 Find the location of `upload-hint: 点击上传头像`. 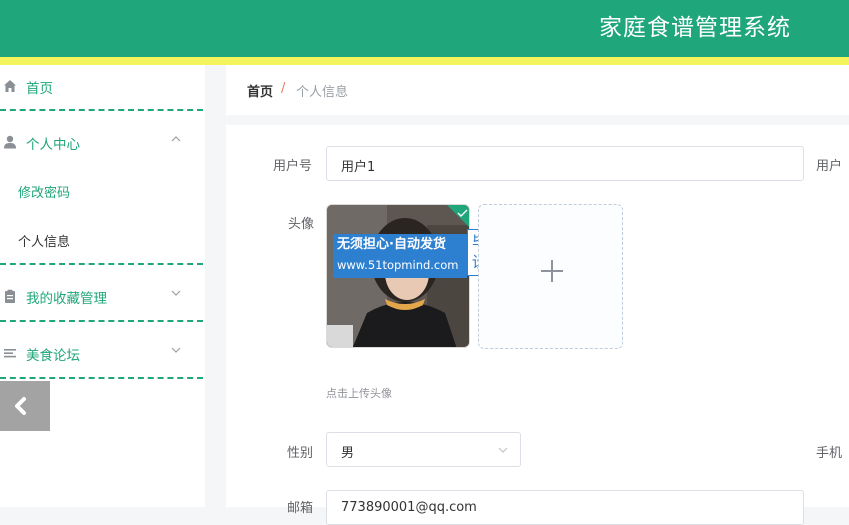

upload-hint: 点击上传头像 is located at coordinates (359, 393).